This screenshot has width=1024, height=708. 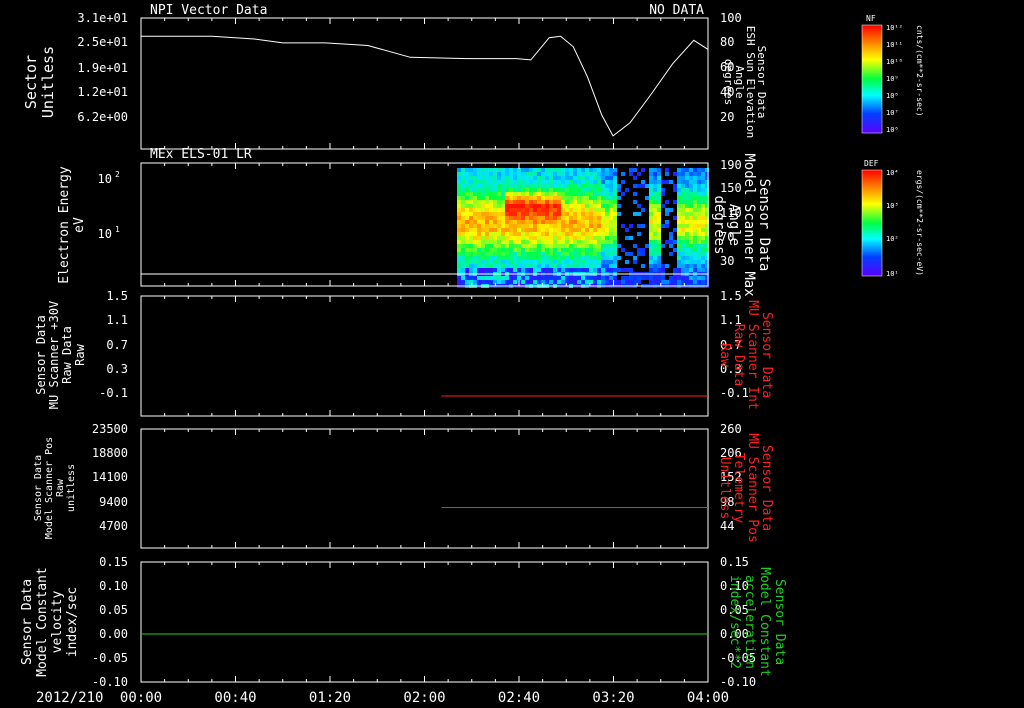 What do you see at coordinates (734, 225) in the screenshot?
I see `svg-text: Angle` at bounding box center [734, 225].